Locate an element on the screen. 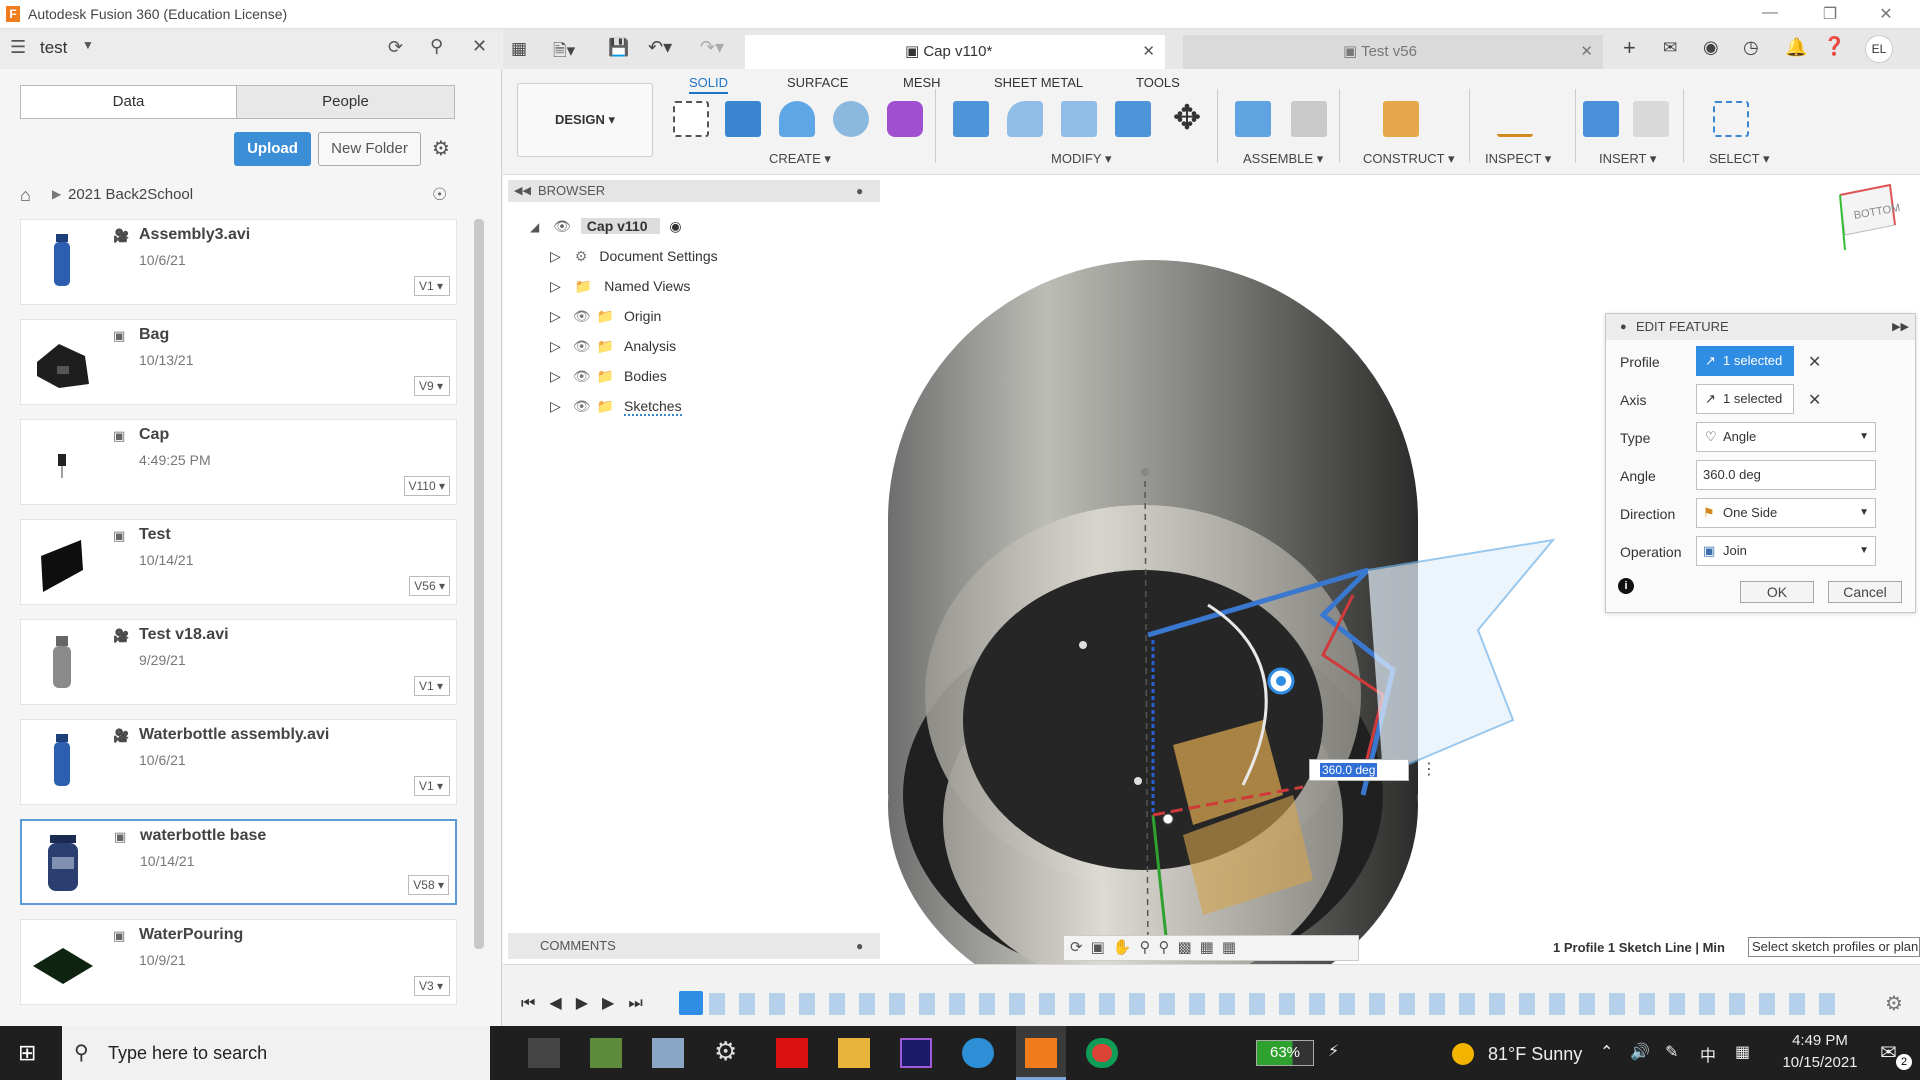  browser-root: ◢ 👁 Cap v110 ◉ is located at coordinates (606, 226).